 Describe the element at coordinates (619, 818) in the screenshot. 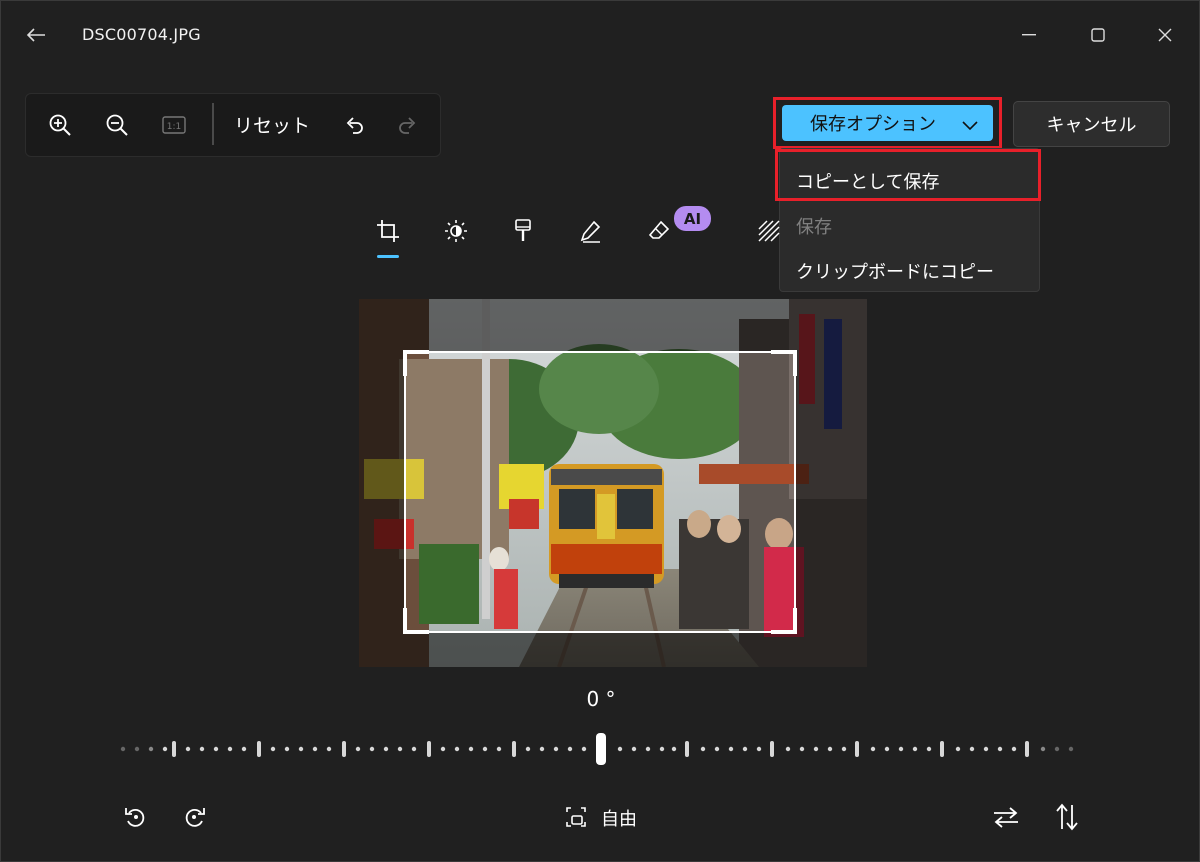

I see `aspect-ratio-label: 自由` at that location.